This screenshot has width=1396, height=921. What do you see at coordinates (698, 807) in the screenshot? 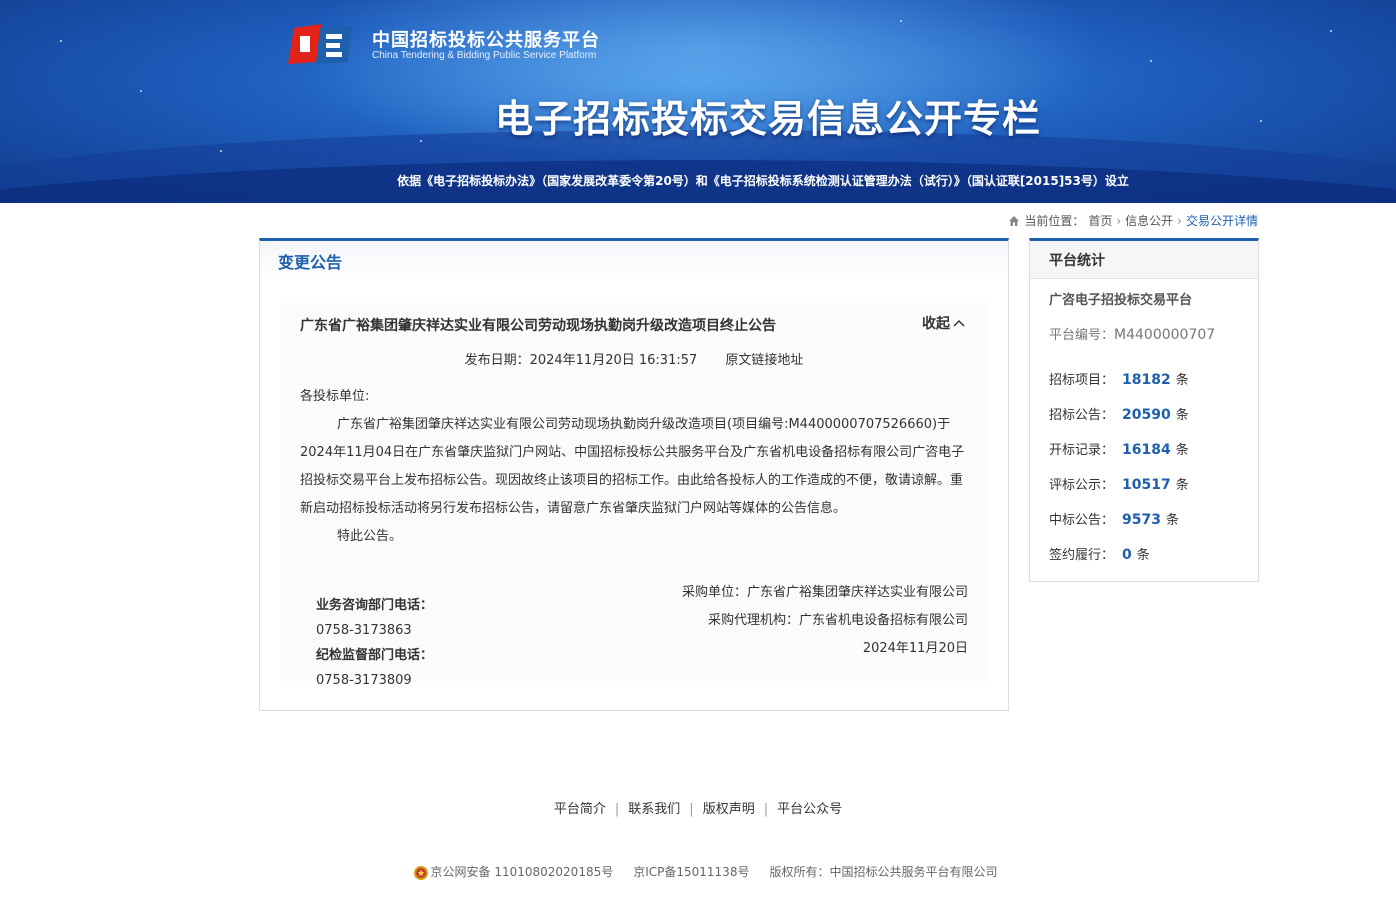
I see `footer-links: 平台简介 | 联系我们 | 版权声明 | 平台公众号` at bounding box center [698, 807].